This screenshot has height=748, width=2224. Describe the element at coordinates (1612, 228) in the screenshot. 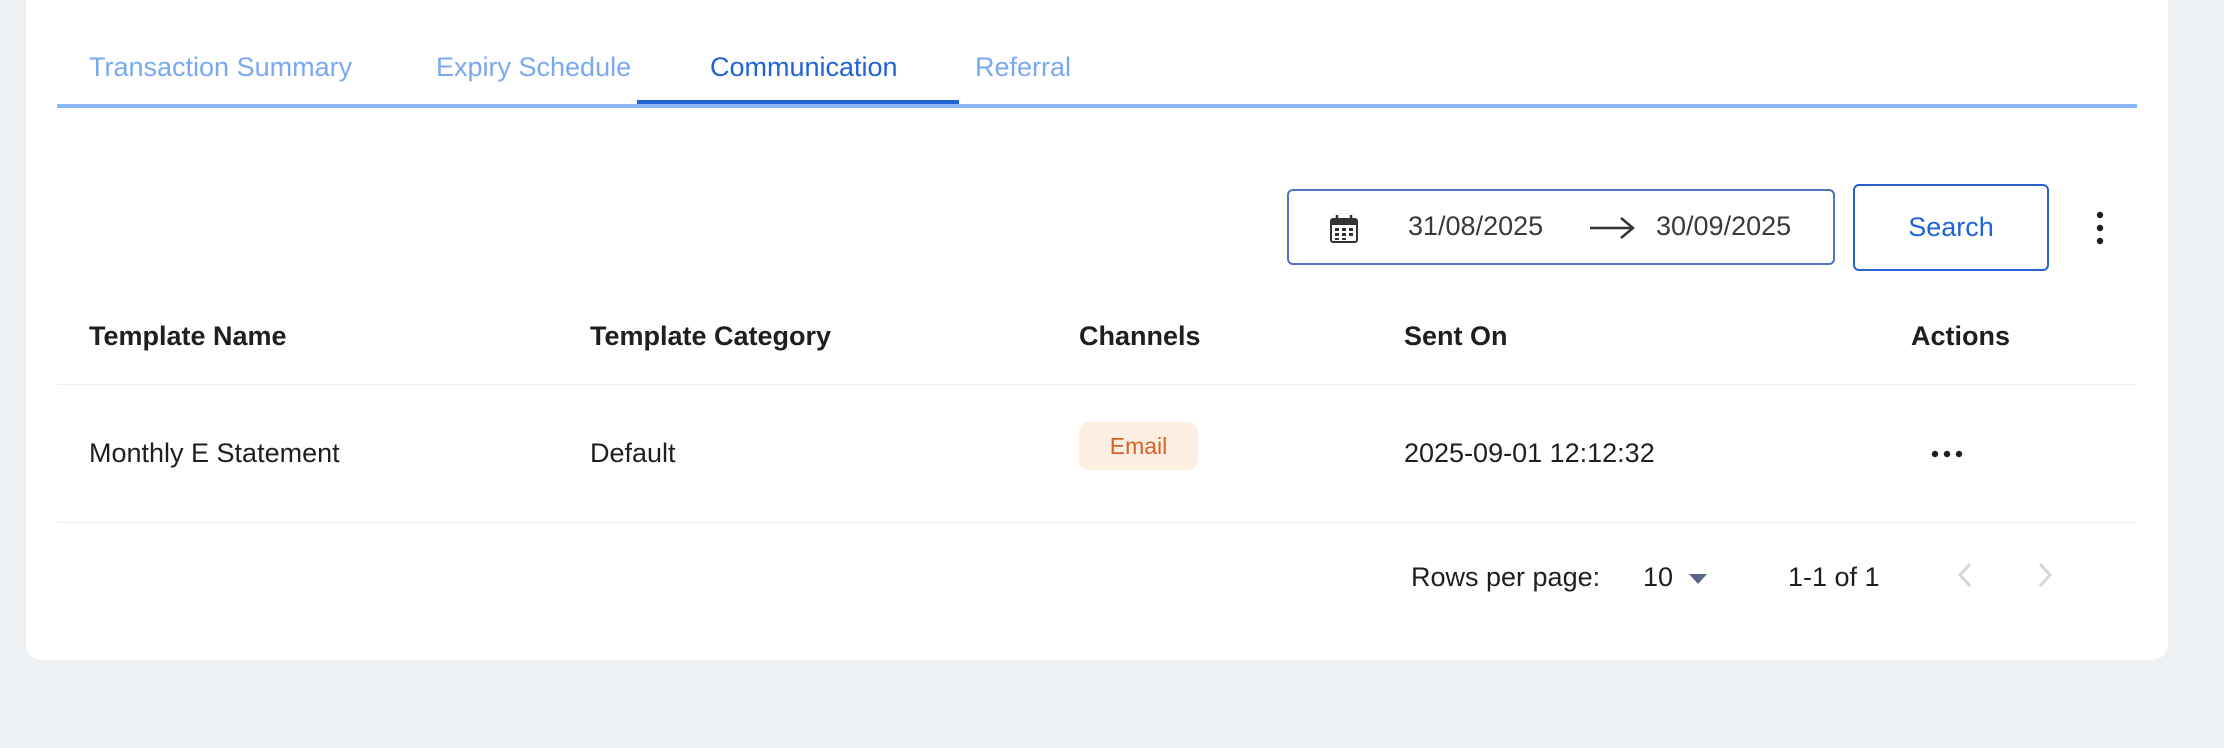

I see `arrow-right-icon` at that location.